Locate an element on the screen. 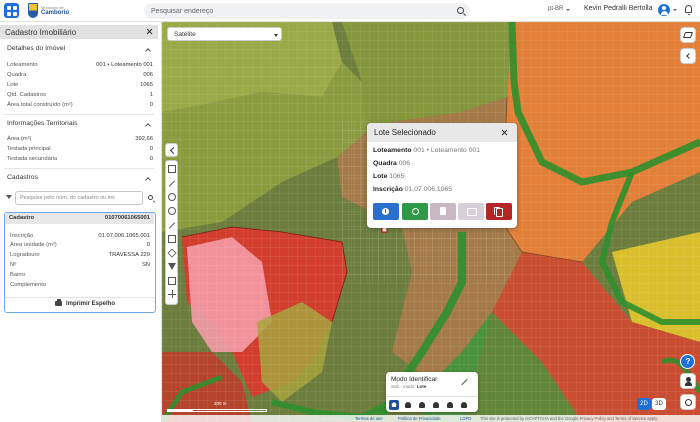 The height and width of the screenshot is (422, 700). person-icon is located at coordinates (436, 405).